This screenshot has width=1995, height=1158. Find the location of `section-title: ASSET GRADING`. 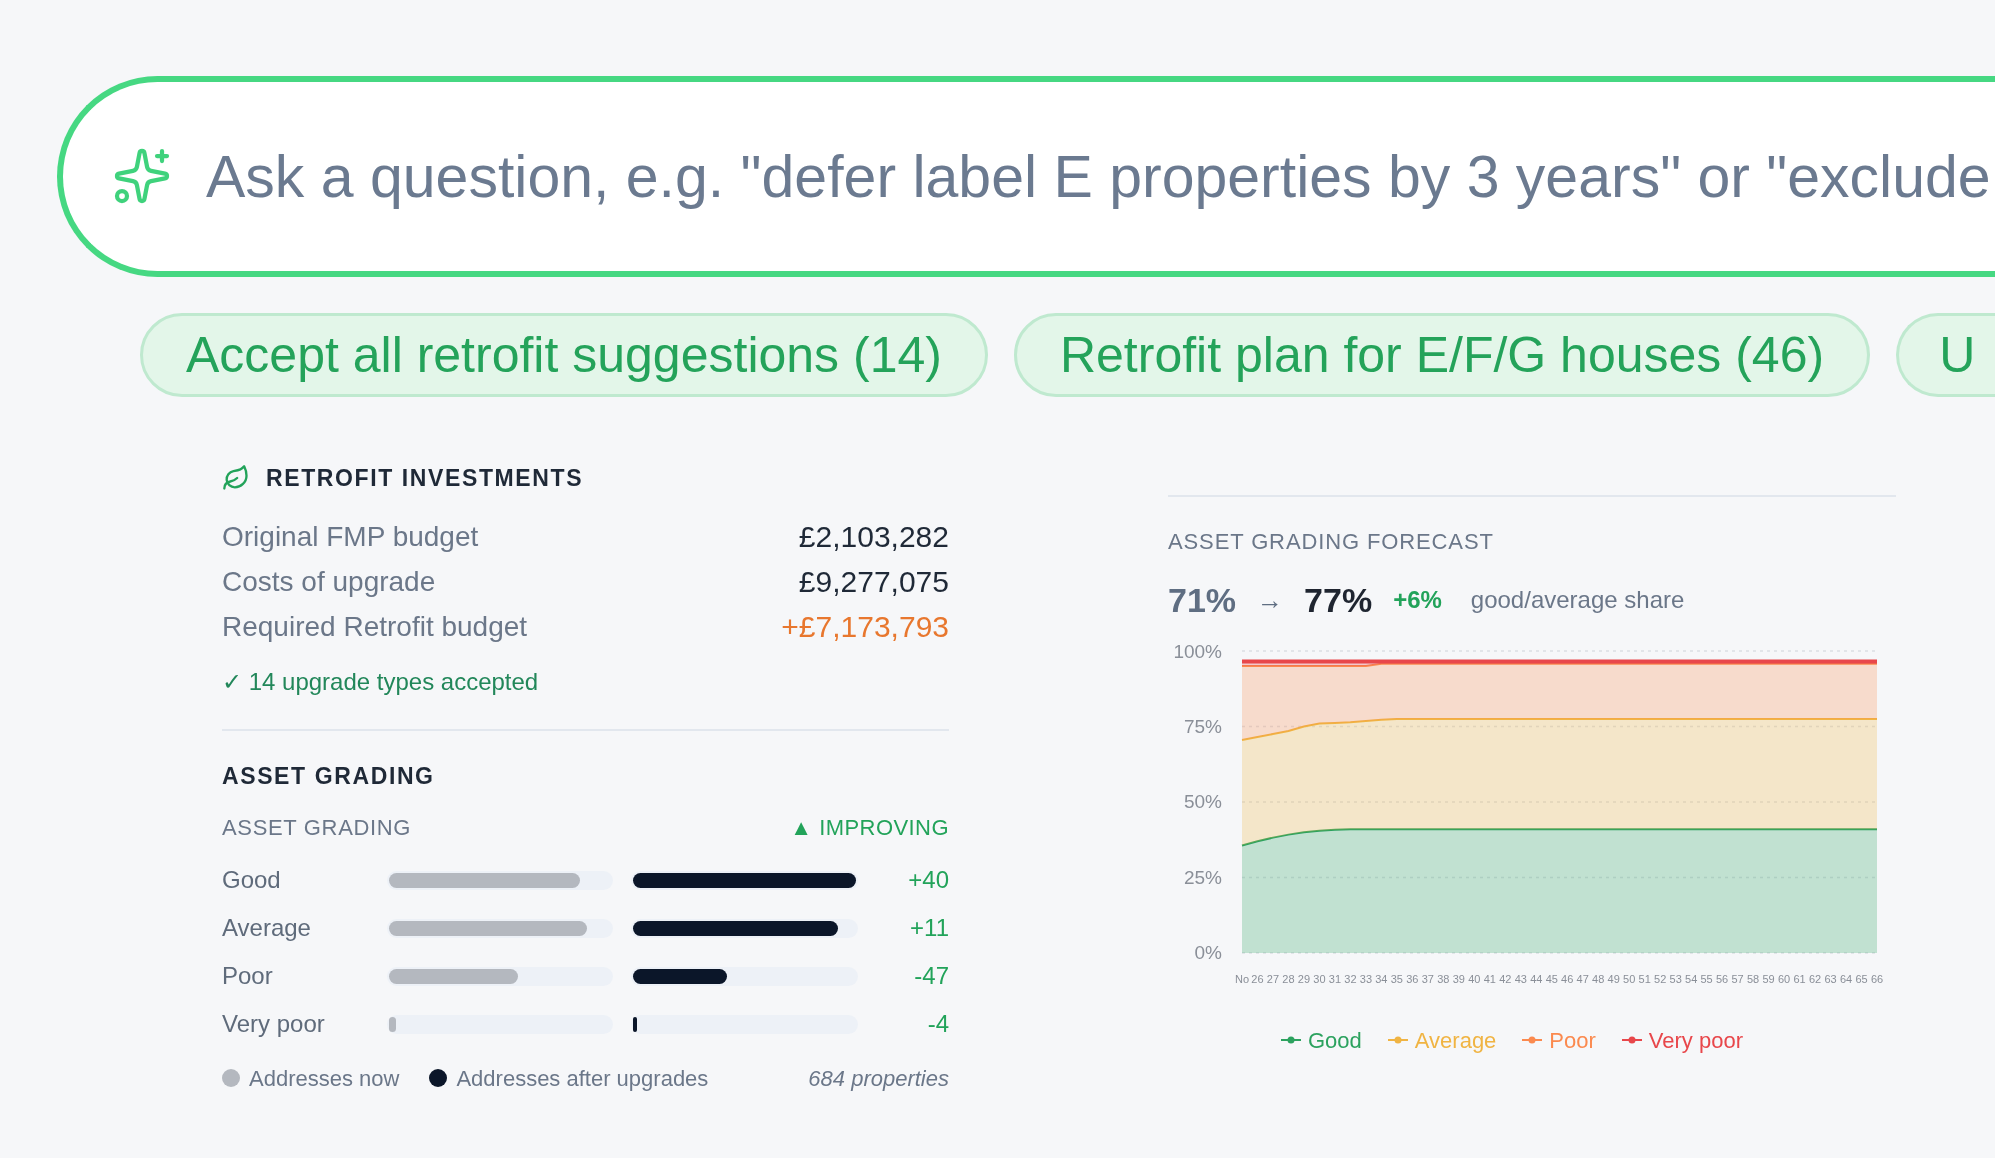

section-title: ASSET GRADING is located at coordinates (328, 776).